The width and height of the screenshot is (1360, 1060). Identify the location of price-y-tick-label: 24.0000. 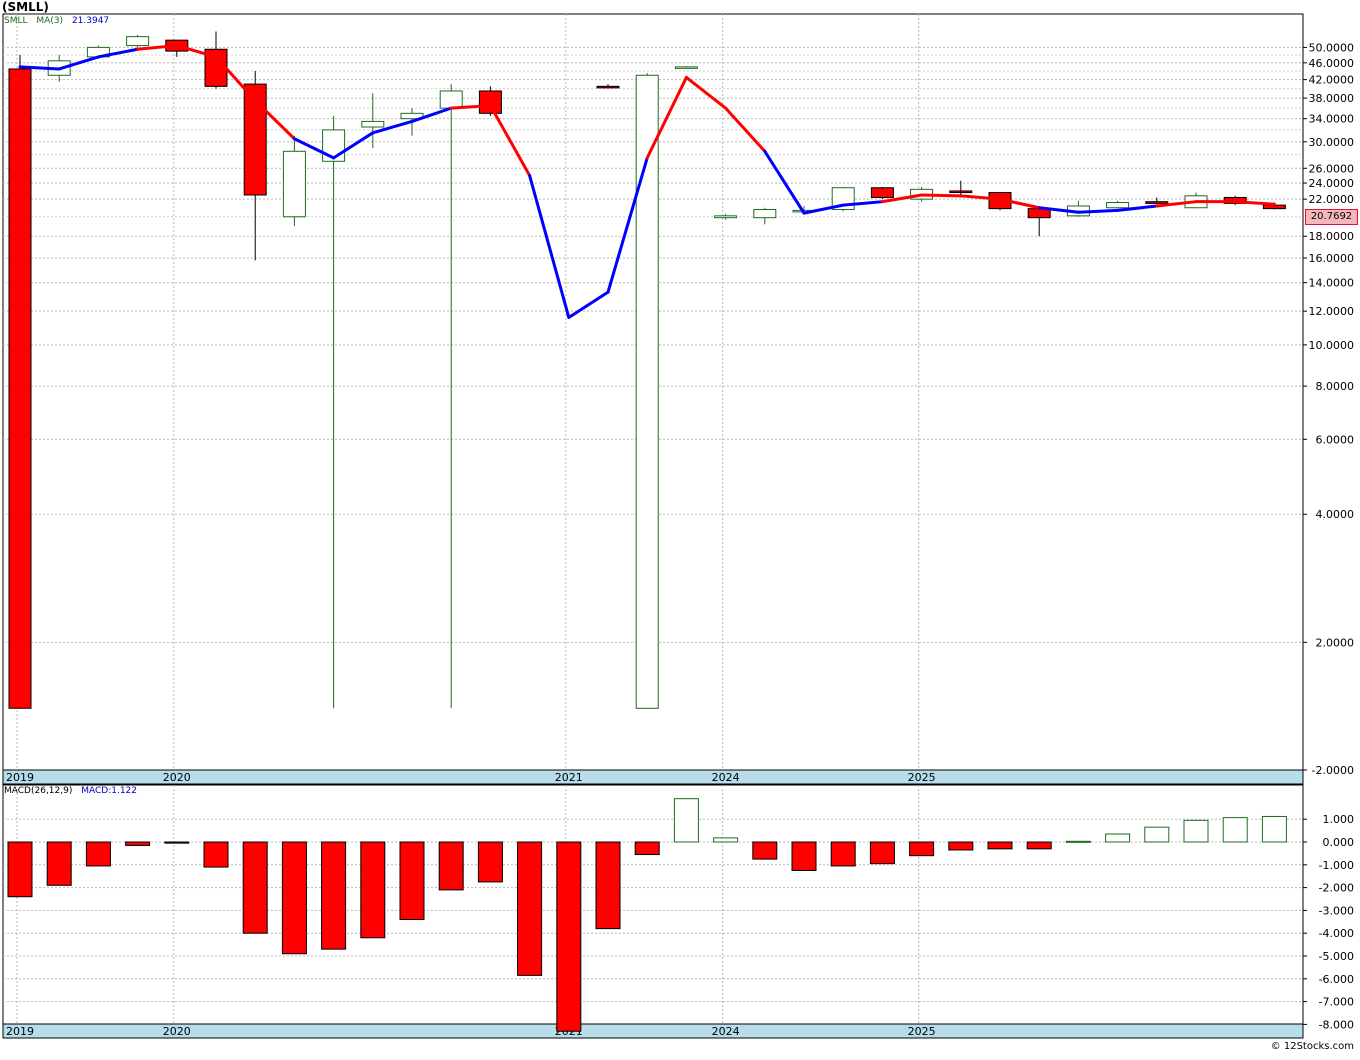
(1332, 183).